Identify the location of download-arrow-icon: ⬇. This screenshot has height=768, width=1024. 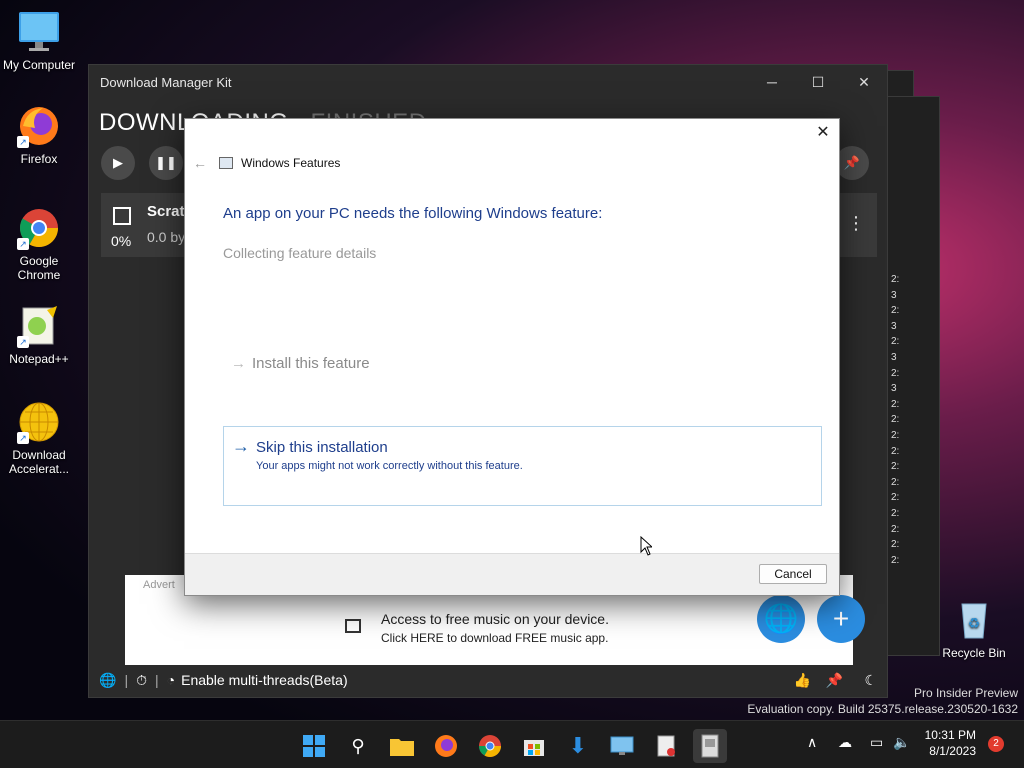
(578, 746).